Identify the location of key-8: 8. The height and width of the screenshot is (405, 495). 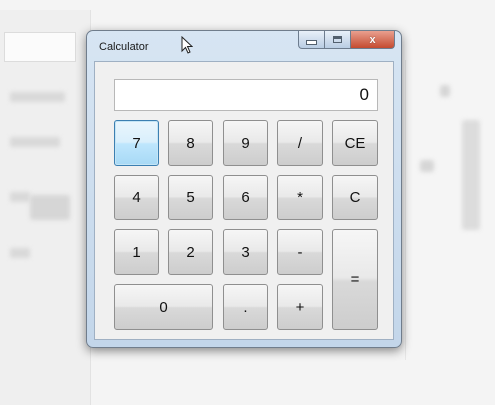
(190, 143).